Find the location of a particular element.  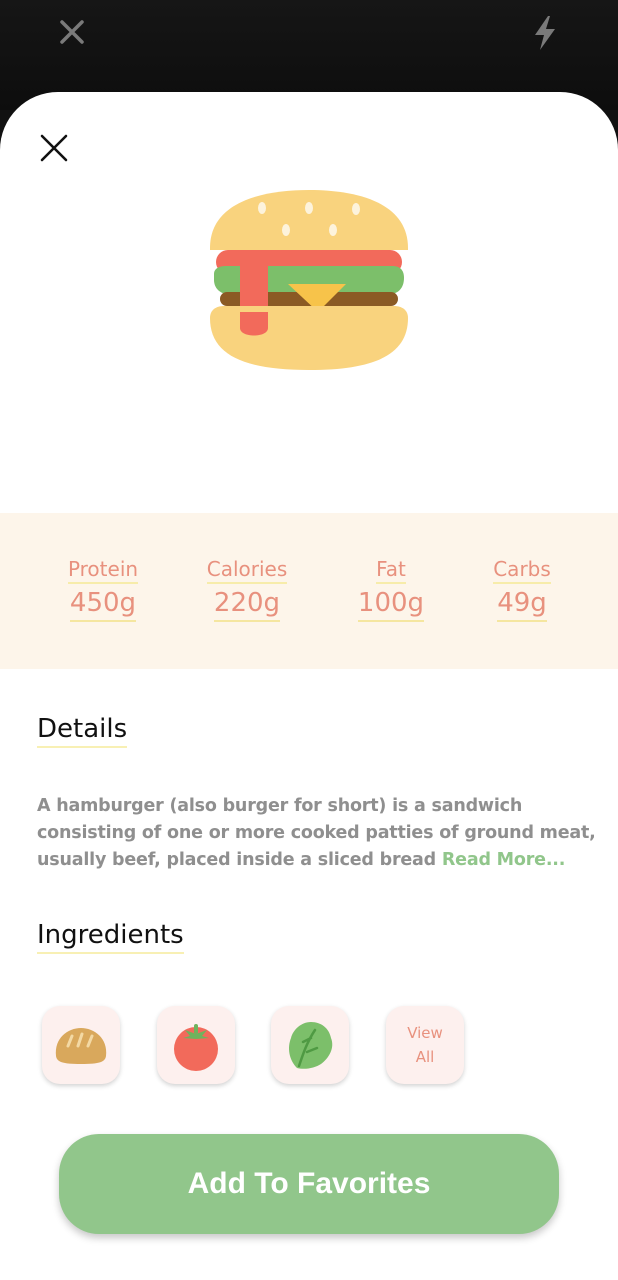

nutrient-calories: Calories 220g is located at coordinates (247, 589).